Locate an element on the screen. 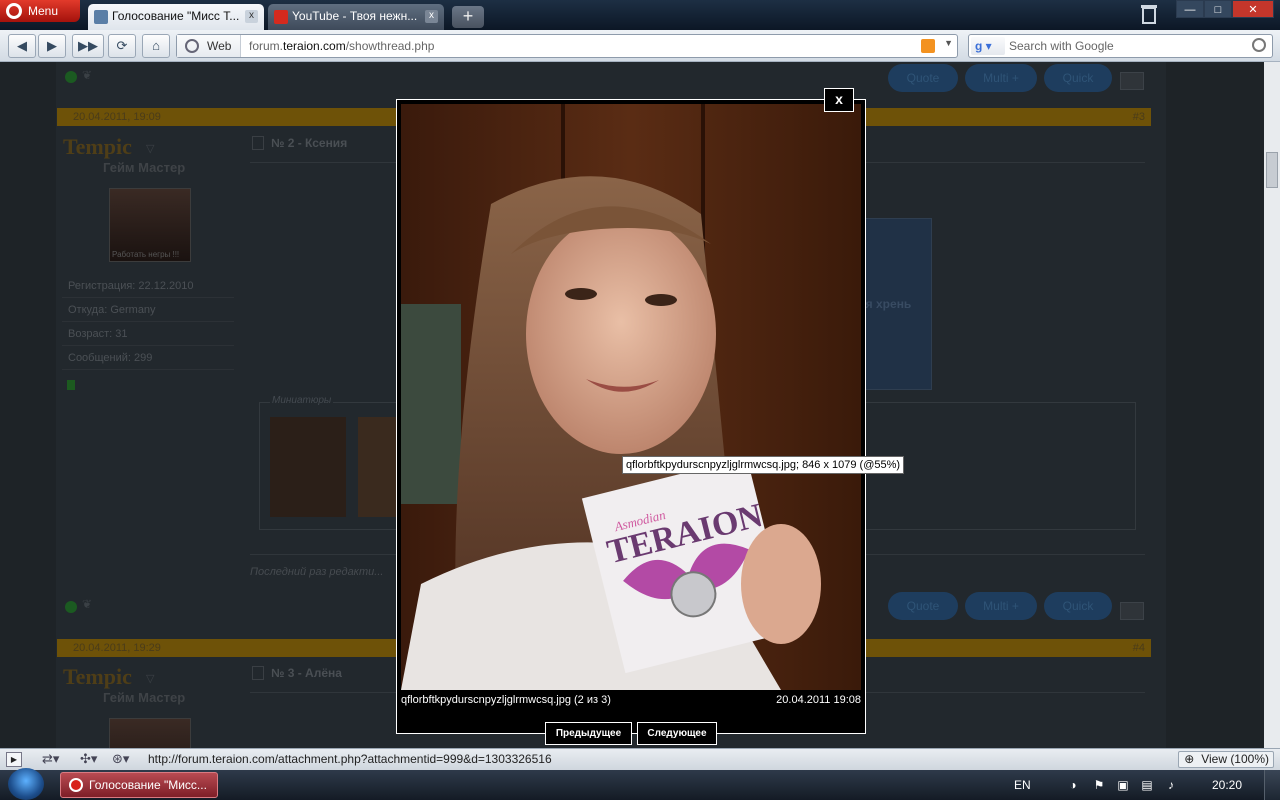 The image size is (1280, 800). trash-icon is located at coordinates (1149, 14).